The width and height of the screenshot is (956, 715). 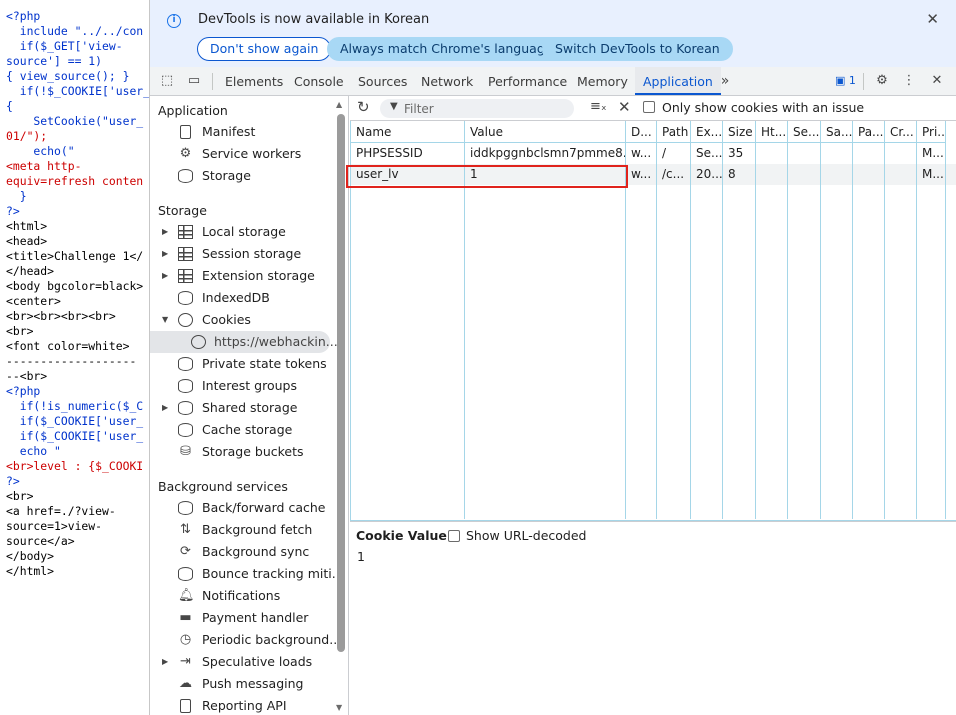 What do you see at coordinates (882, 81) in the screenshot?
I see `settings-gear-icon: ⚙` at bounding box center [882, 81].